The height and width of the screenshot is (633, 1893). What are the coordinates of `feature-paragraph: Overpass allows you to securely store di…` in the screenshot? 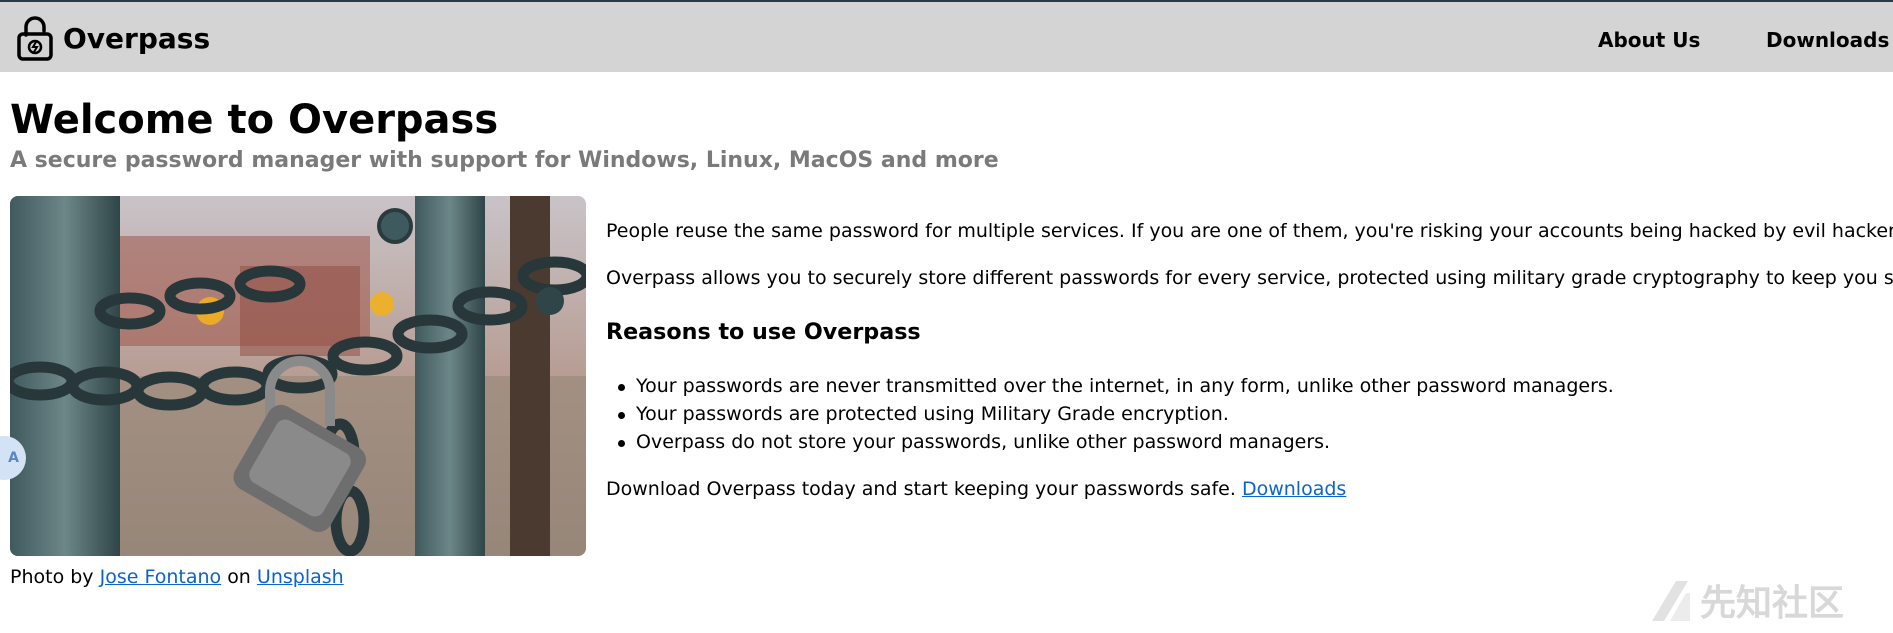 It's located at (1249, 278).